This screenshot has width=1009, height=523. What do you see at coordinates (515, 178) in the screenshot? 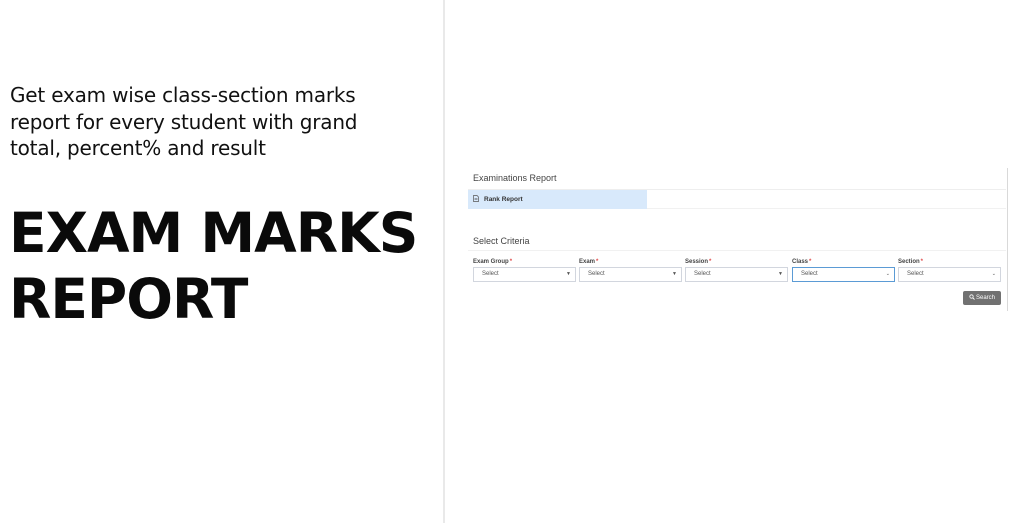
I see `page-title: Examinations Report` at bounding box center [515, 178].